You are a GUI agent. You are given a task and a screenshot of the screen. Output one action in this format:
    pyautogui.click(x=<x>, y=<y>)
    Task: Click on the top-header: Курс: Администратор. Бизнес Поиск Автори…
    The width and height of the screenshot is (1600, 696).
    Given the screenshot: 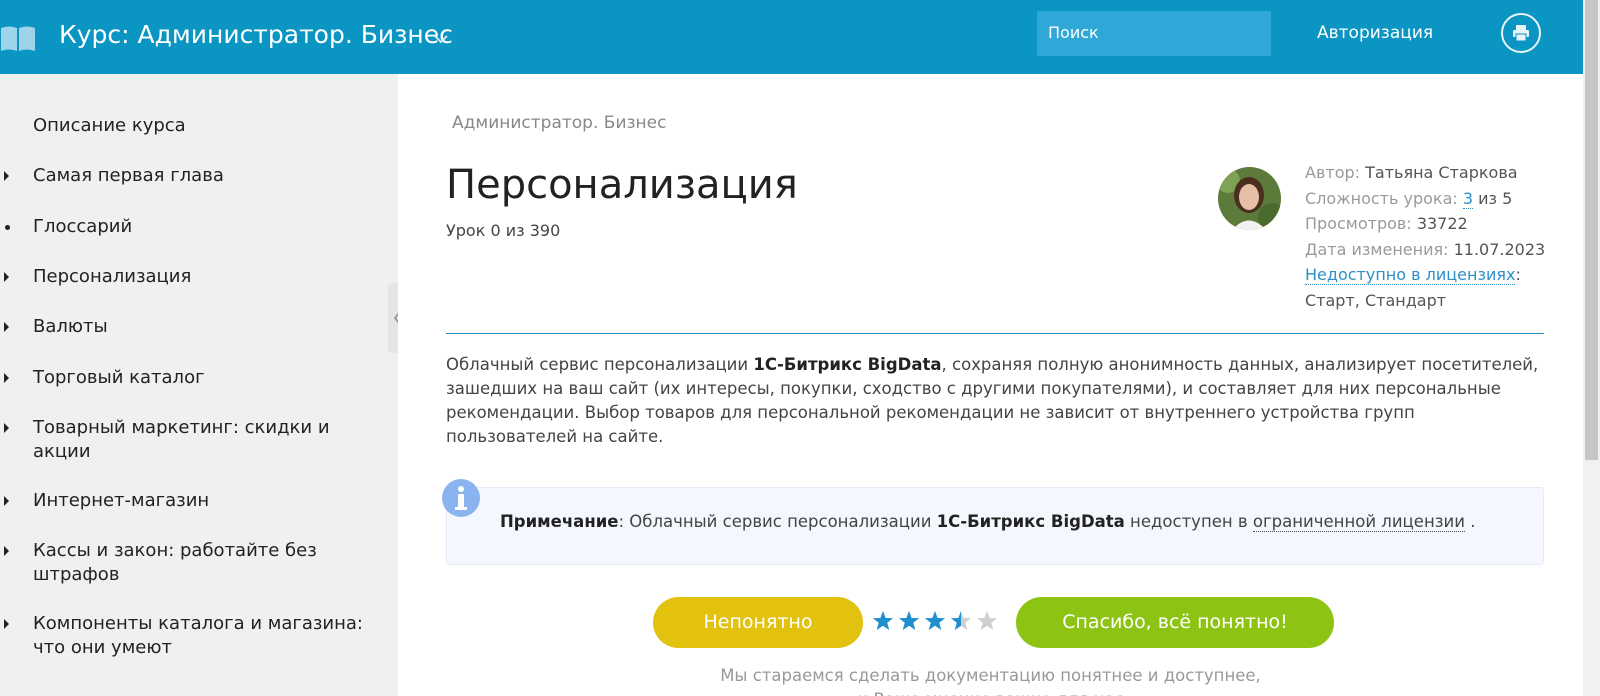 What is the action you would take?
    pyautogui.click(x=791, y=37)
    